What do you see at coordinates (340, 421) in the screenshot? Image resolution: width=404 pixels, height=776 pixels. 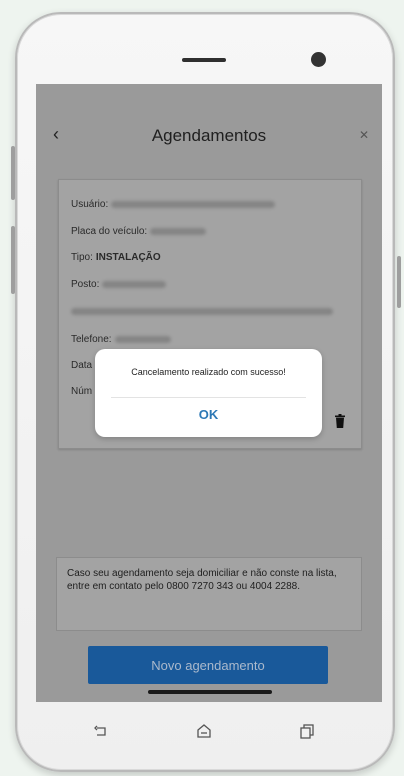 I see `trash-icon` at bounding box center [340, 421].